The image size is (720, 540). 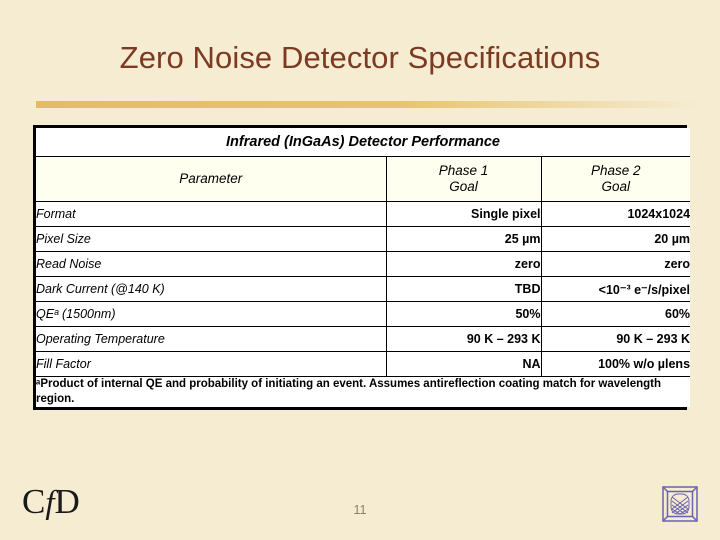 What do you see at coordinates (211, 314) in the screenshot?
I see `row-parameter: QEᵃ (1500nm)` at bounding box center [211, 314].